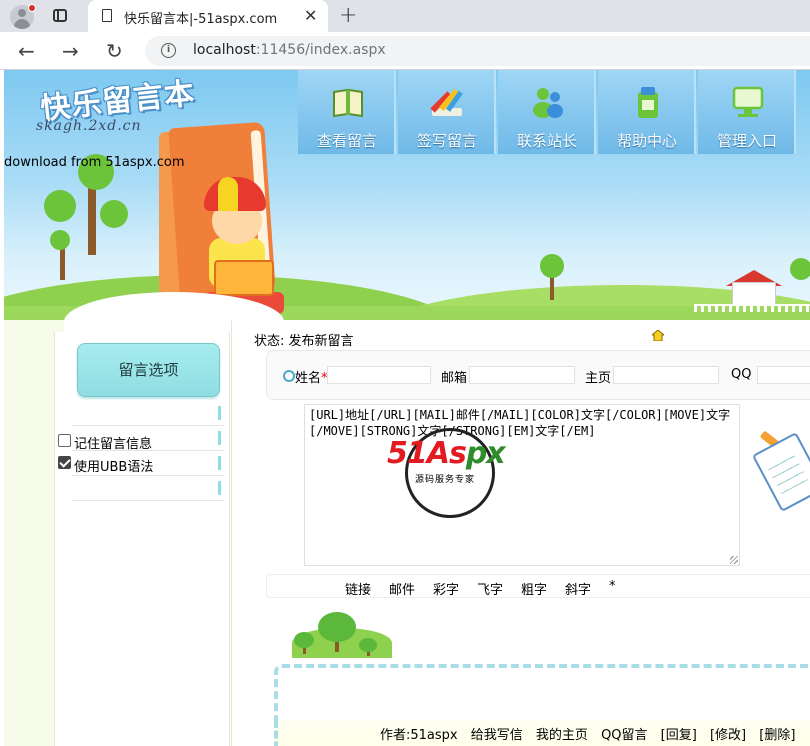 Image resolution: width=810 pixels, height=746 pixels. Describe the element at coordinates (546, 141) in the screenshot. I see `nav-label: 联系站长` at that location.